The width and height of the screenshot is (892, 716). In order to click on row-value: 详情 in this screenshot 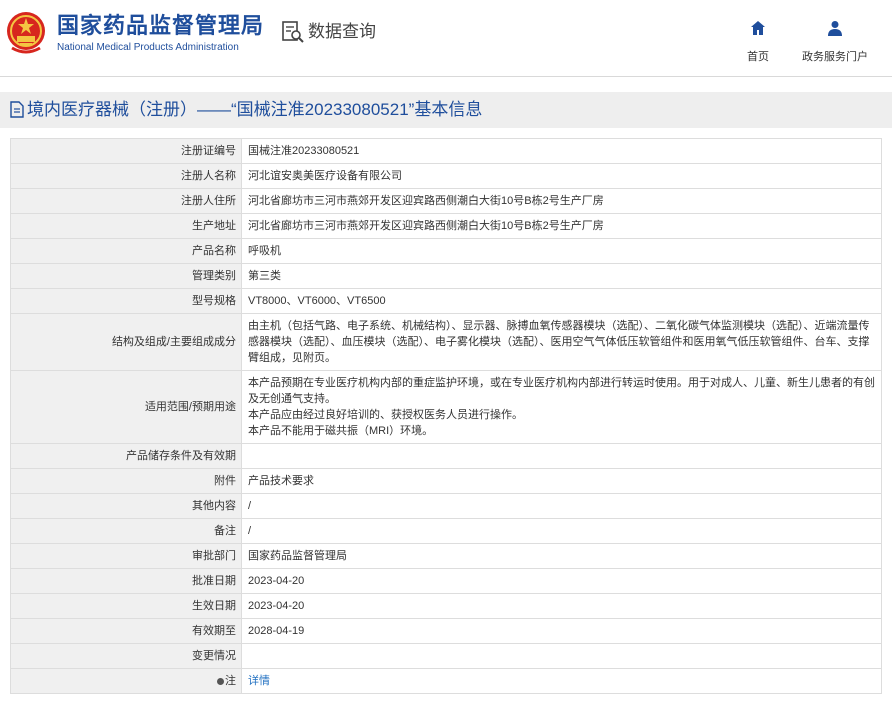, I will do `click(561, 681)`.